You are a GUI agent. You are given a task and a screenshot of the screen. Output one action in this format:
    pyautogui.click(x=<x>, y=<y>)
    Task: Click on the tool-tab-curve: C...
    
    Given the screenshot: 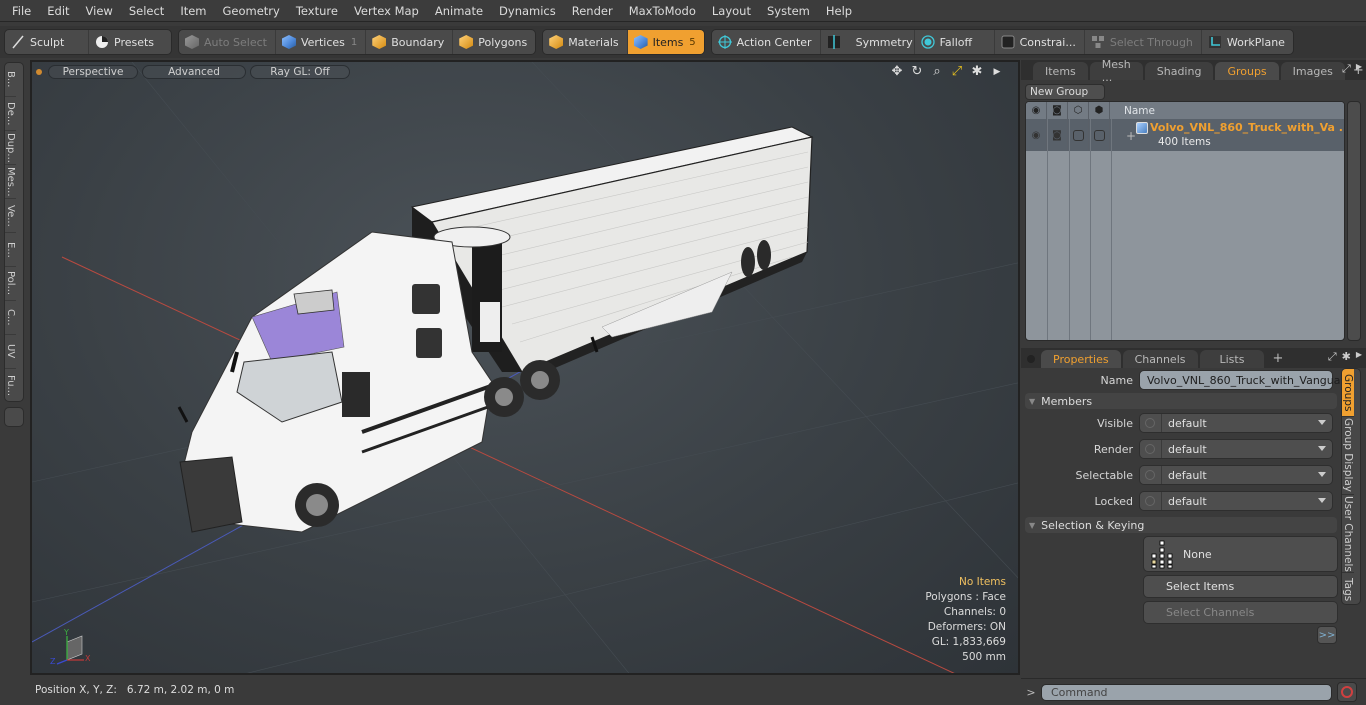 What is the action you would take?
    pyautogui.click(x=10, y=318)
    